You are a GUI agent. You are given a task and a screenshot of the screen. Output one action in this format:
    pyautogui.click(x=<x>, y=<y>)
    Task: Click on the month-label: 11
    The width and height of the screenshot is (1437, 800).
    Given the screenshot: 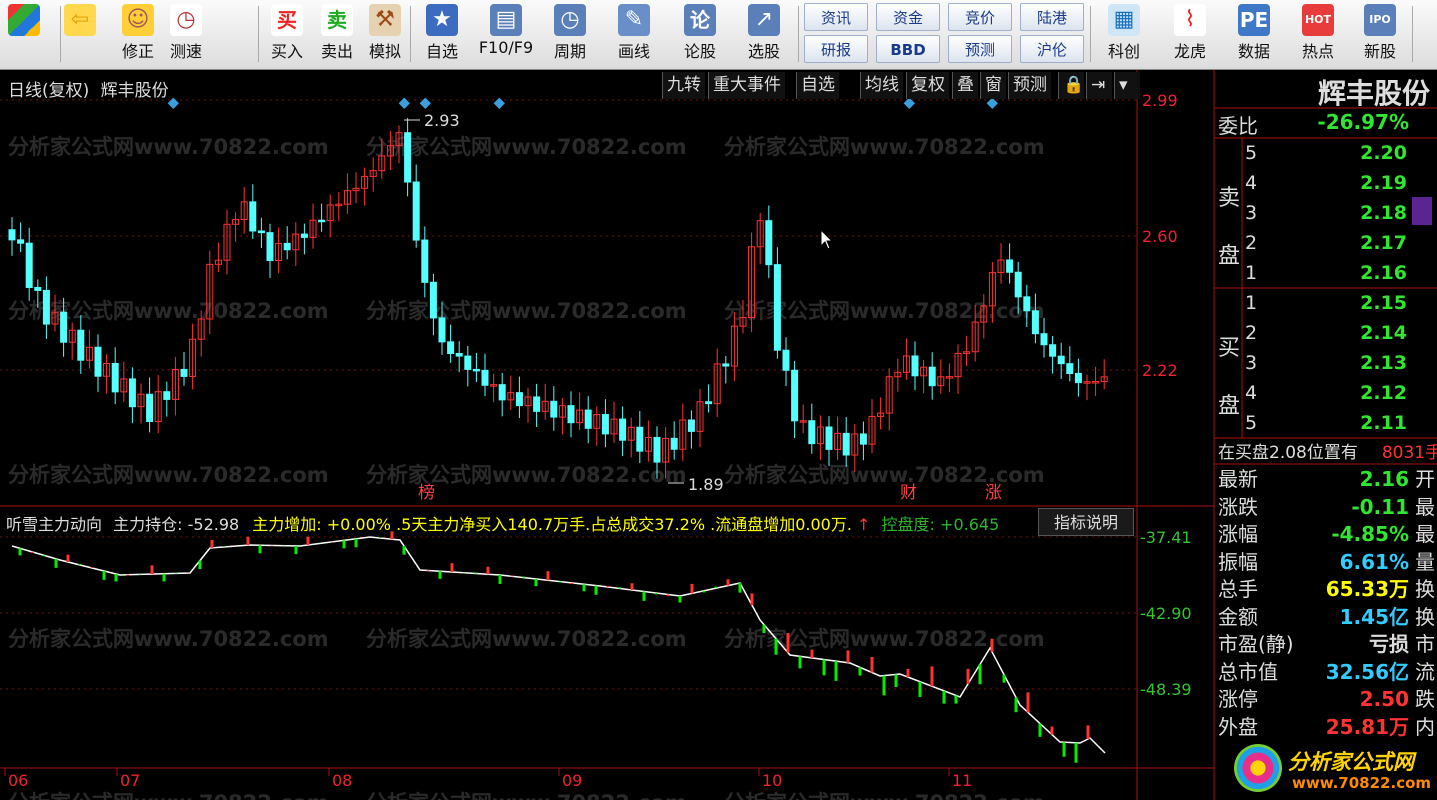 What is the action you would take?
    pyautogui.click(x=962, y=780)
    